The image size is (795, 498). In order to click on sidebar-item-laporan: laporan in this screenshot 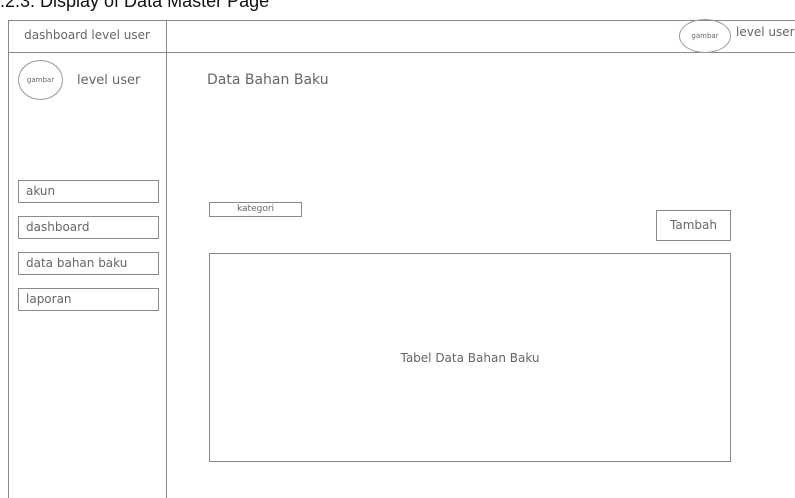, I will do `click(88, 299)`.